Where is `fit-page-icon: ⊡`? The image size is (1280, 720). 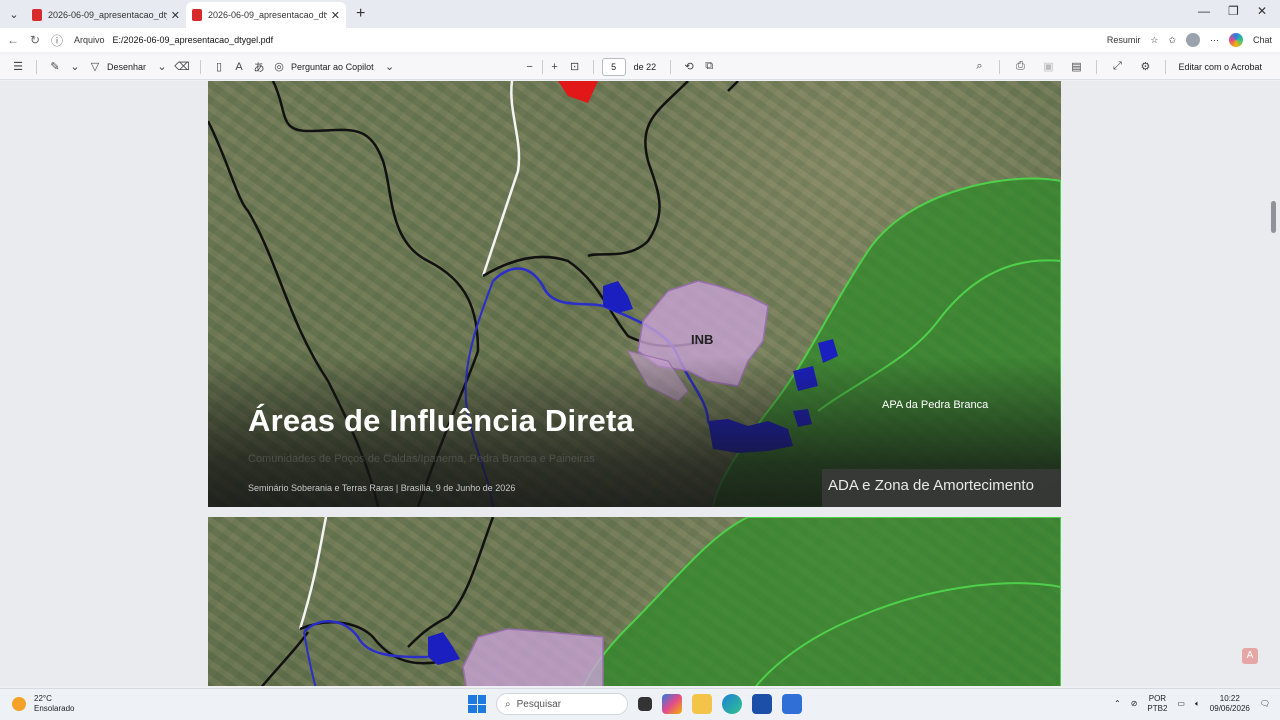 fit-page-icon: ⊡ is located at coordinates (575, 66).